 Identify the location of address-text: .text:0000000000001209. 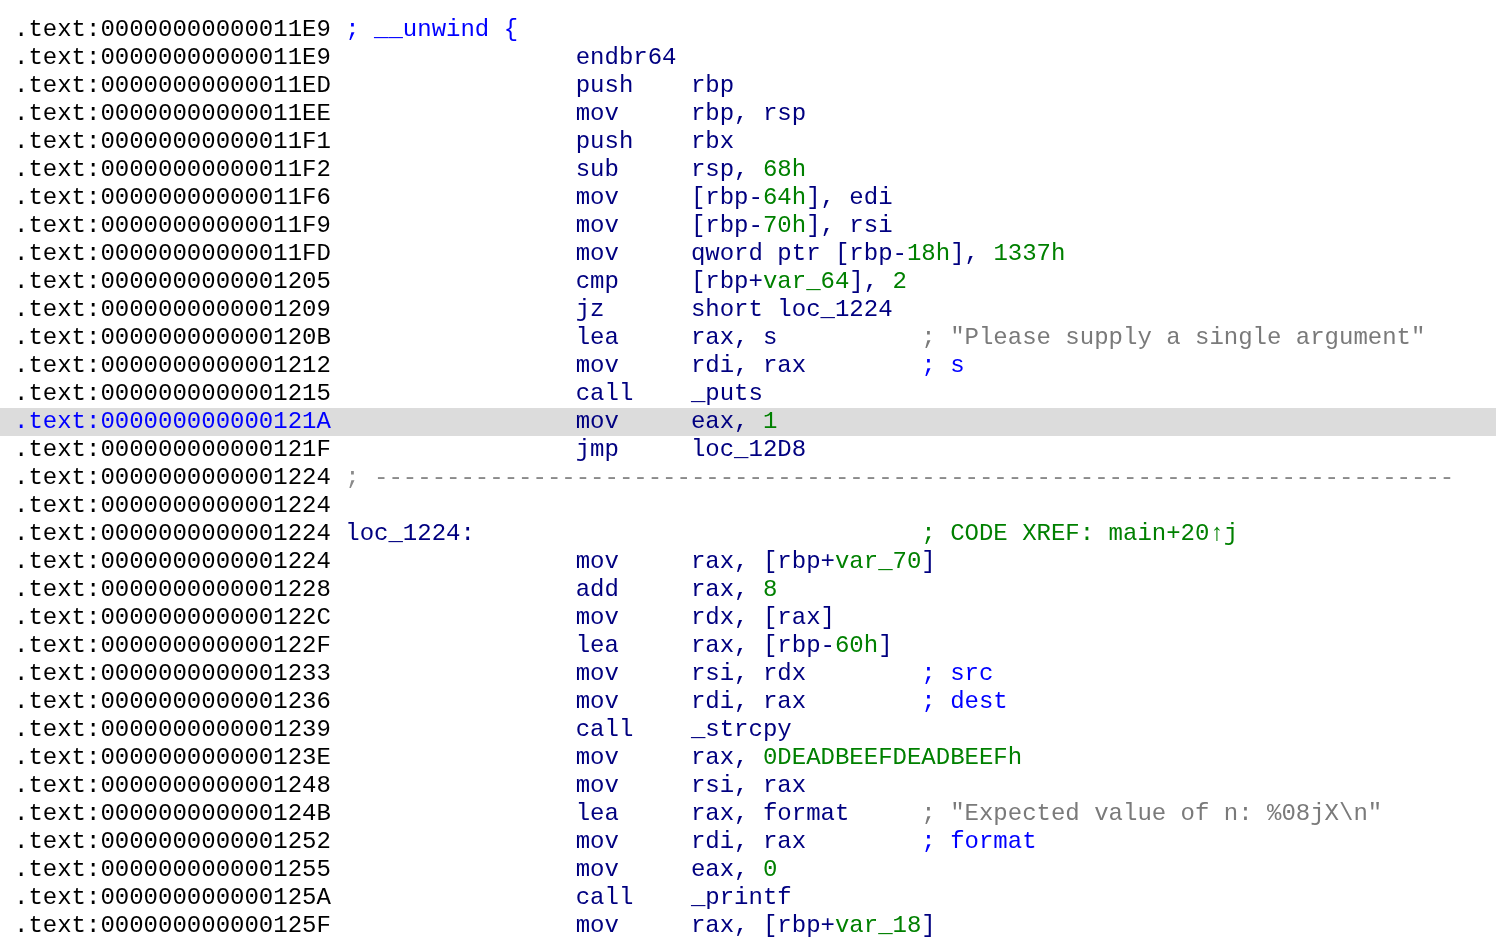
(172, 309).